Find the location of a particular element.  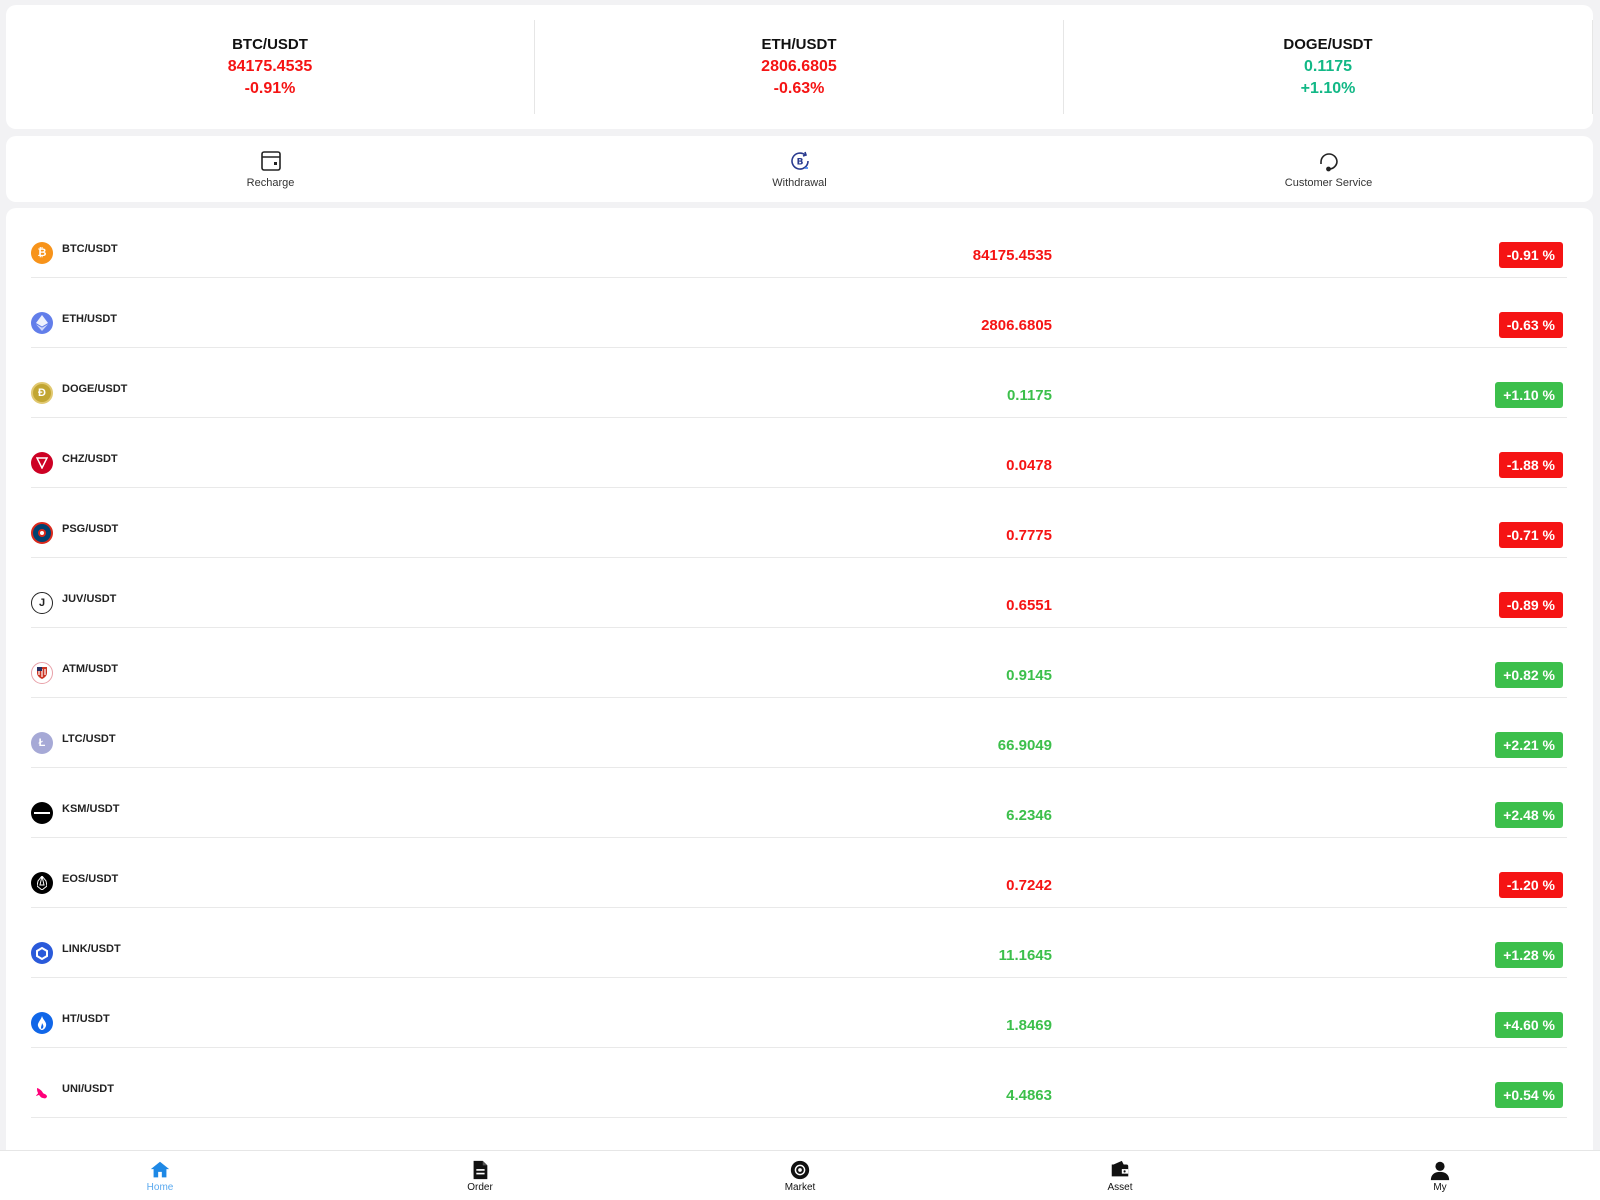

market-price: 84175.4535 is located at coordinates (1012, 255).